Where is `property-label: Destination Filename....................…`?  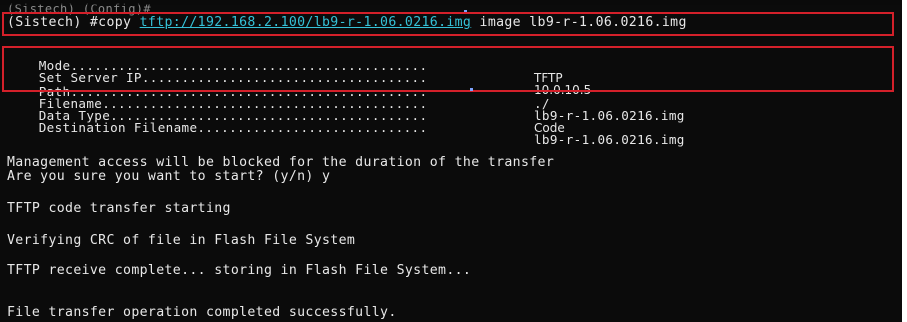 property-label: Destination Filename....................… is located at coordinates (233, 127).